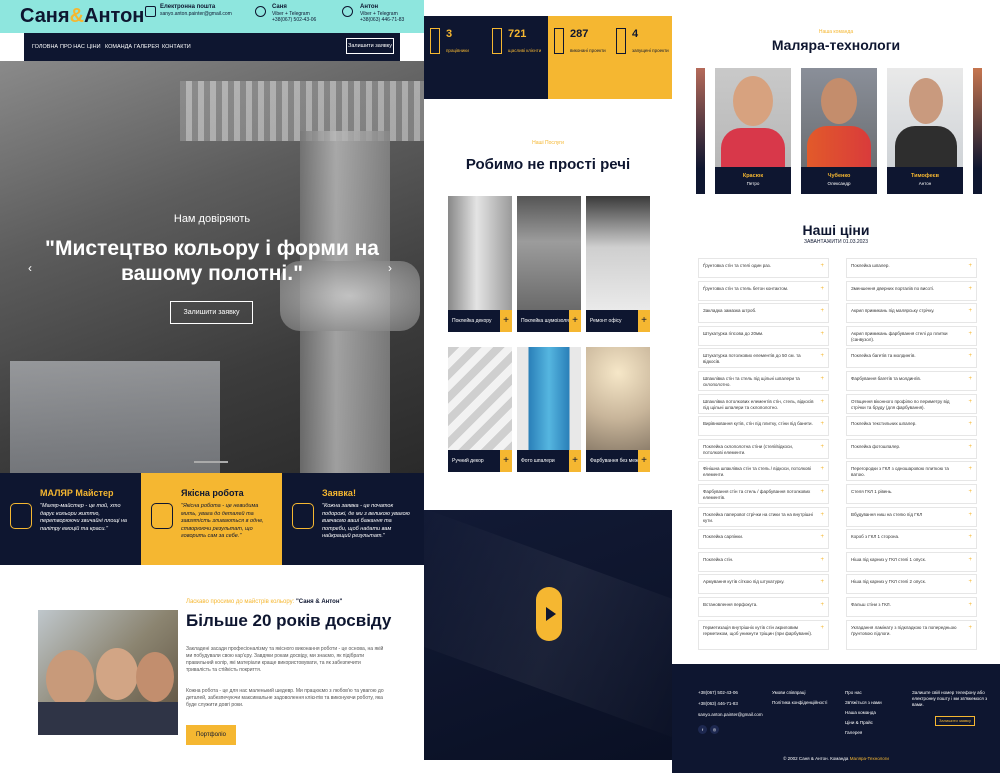 This screenshot has width=1000, height=773. Describe the element at coordinates (839, 131) in the screenshot. I see `team-member-card: Чубенко Олександр` at that location.